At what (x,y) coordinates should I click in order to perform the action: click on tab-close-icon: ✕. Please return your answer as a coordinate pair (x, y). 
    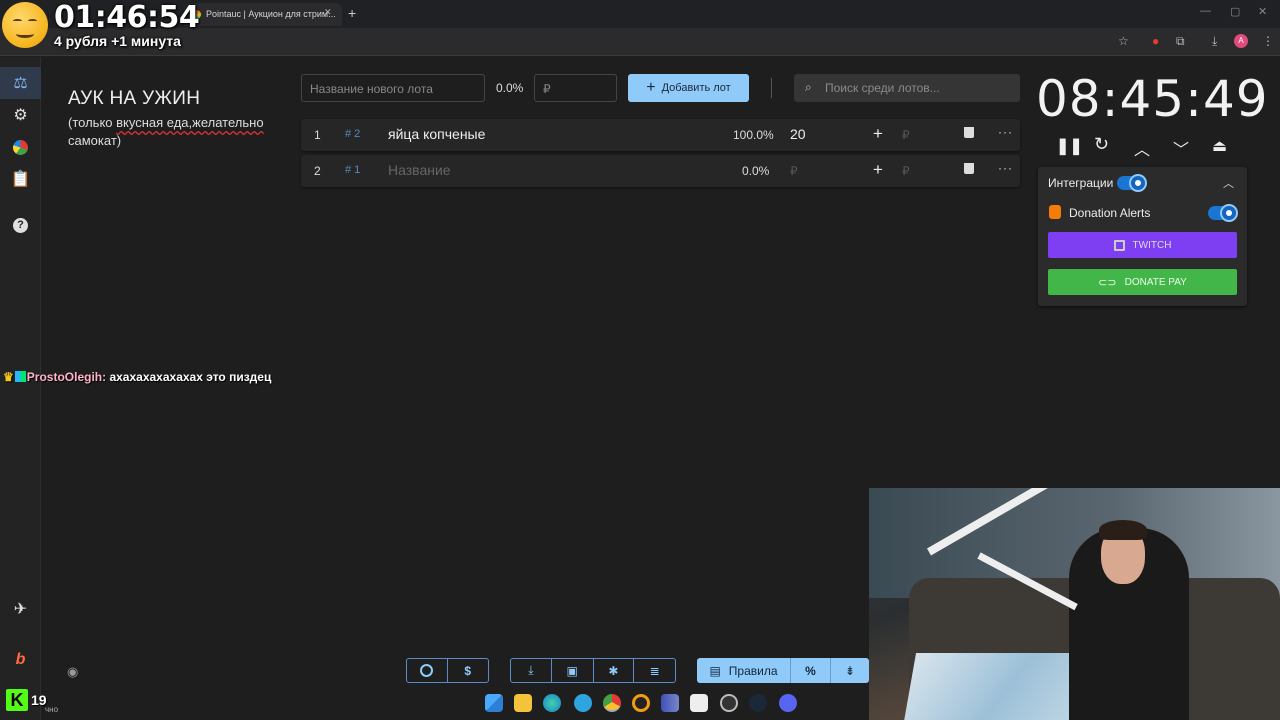
    Looking at the image, I should click on (328, 12).